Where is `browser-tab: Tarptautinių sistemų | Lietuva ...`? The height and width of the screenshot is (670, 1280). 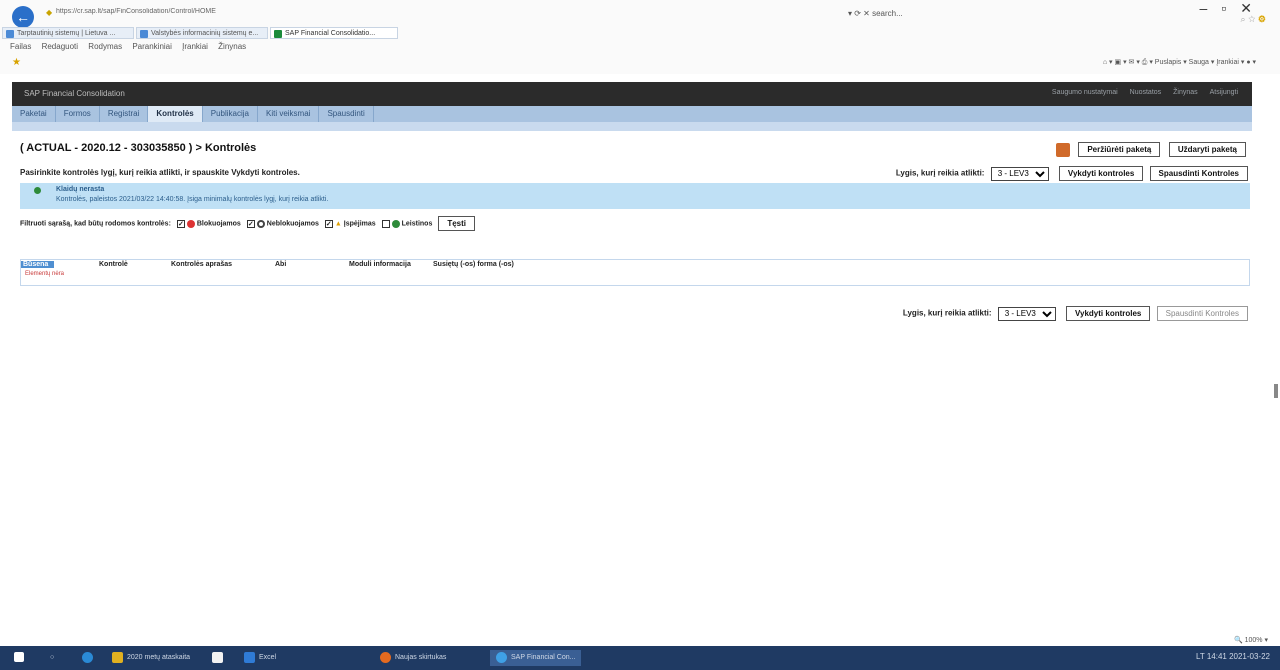 browser-tab: Tarptautinių sistemų | Lietuva ... is located at coordinates (68, 33).